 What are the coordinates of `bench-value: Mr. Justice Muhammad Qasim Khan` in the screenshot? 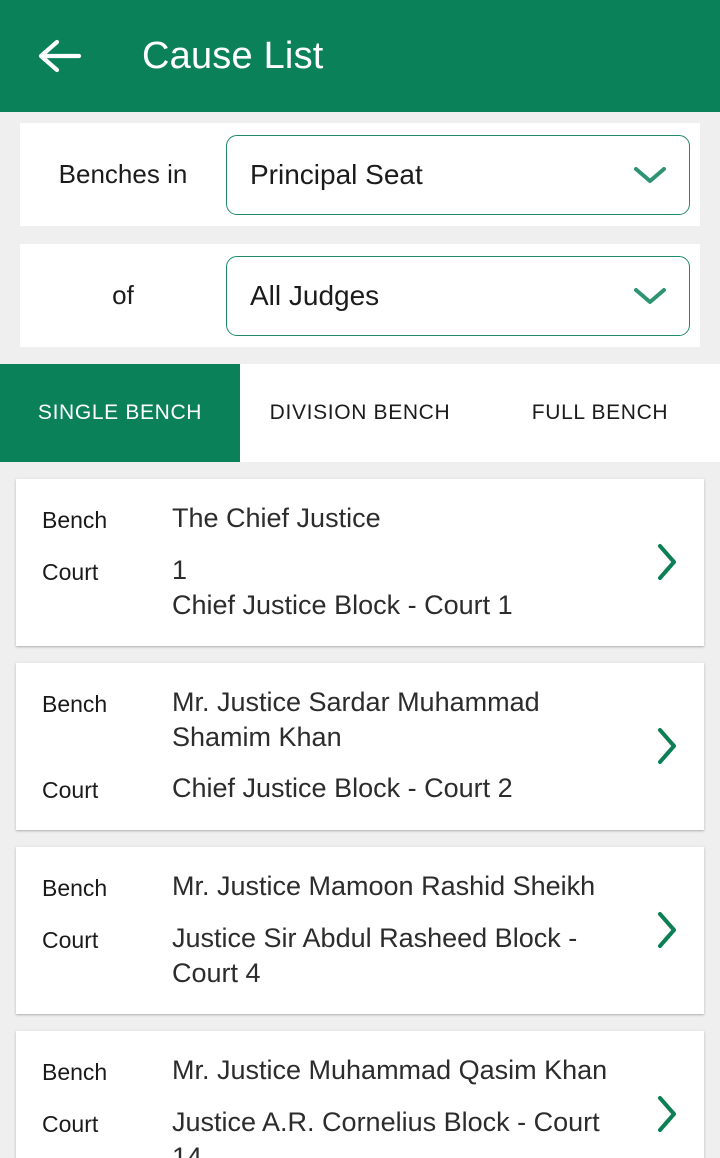 It's located at (390, 1070).